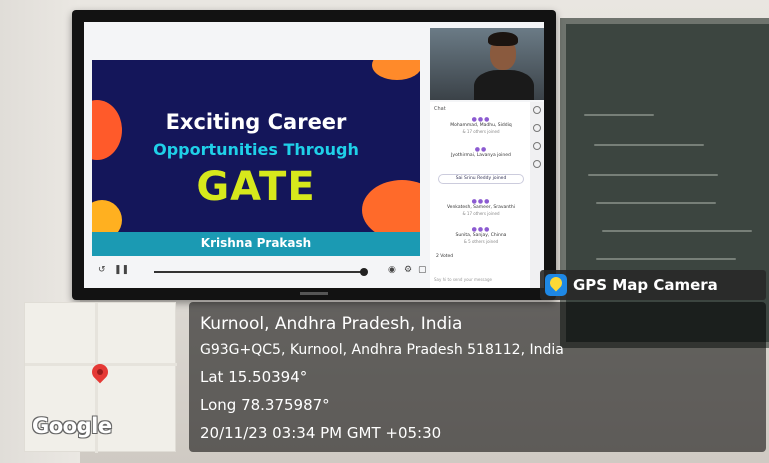  What do you see at coordinates (556, 285) in the screenshot?
I see `gps-map-camera-icon` at bounding box center [556, 285].